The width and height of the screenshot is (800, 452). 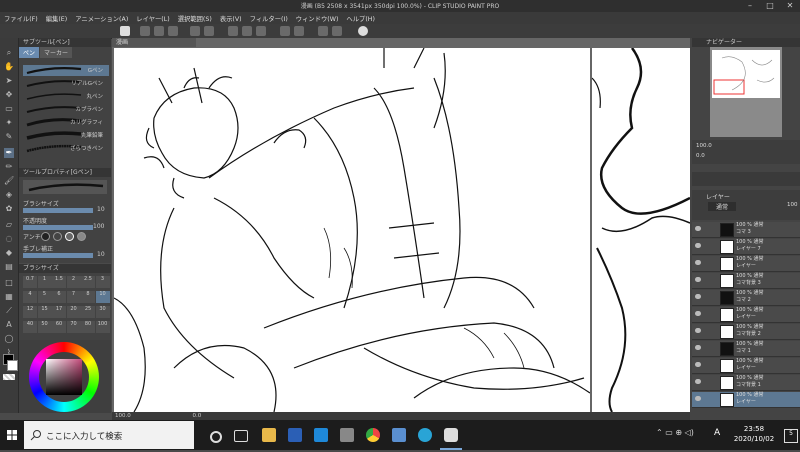 What do you see at coordinates (57, 236) in the screenshot?
I see `antialias-weak-icon` at bounding box center [57, 236].